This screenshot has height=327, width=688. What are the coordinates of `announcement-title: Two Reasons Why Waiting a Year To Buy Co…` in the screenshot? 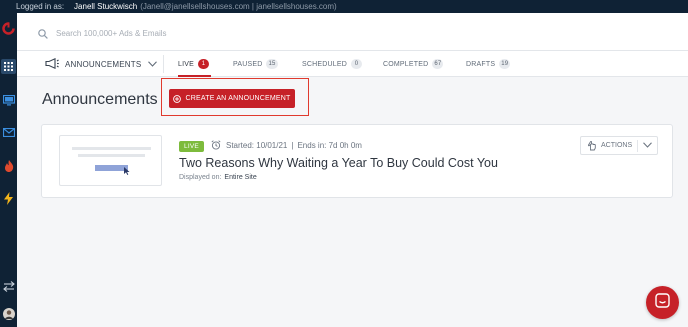 It's located at (338, 163).